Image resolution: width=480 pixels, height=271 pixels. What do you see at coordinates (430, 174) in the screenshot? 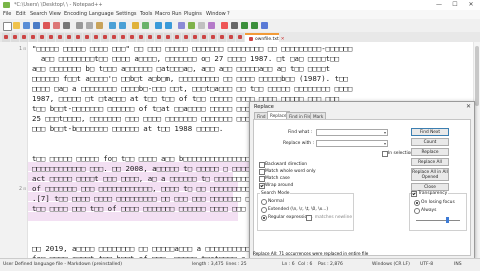
I see `replace-all-in-opened-documents-button: Replace All in All Opened Documents` at bounding box center [430, 174].